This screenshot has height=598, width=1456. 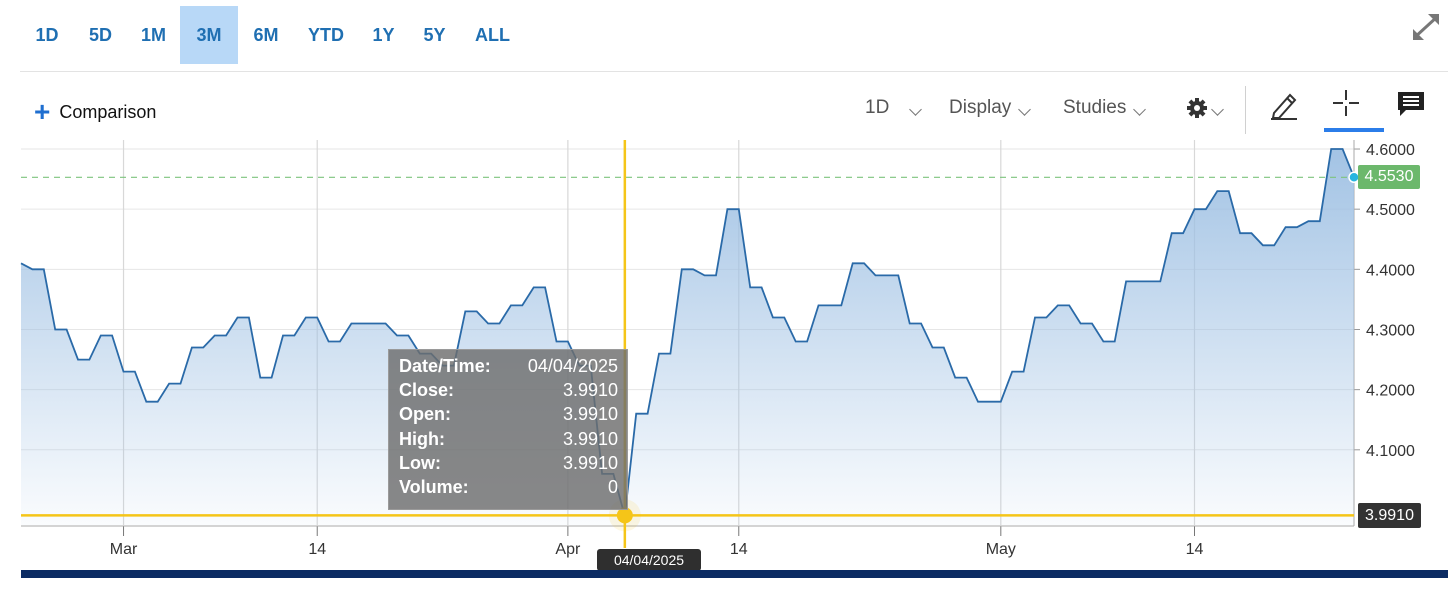 What do you see at coordinates (508, 366) in the screenshot?
I see `tooltip-row: Date/Time: 04/04/2025` at bounding box center [508, 366].